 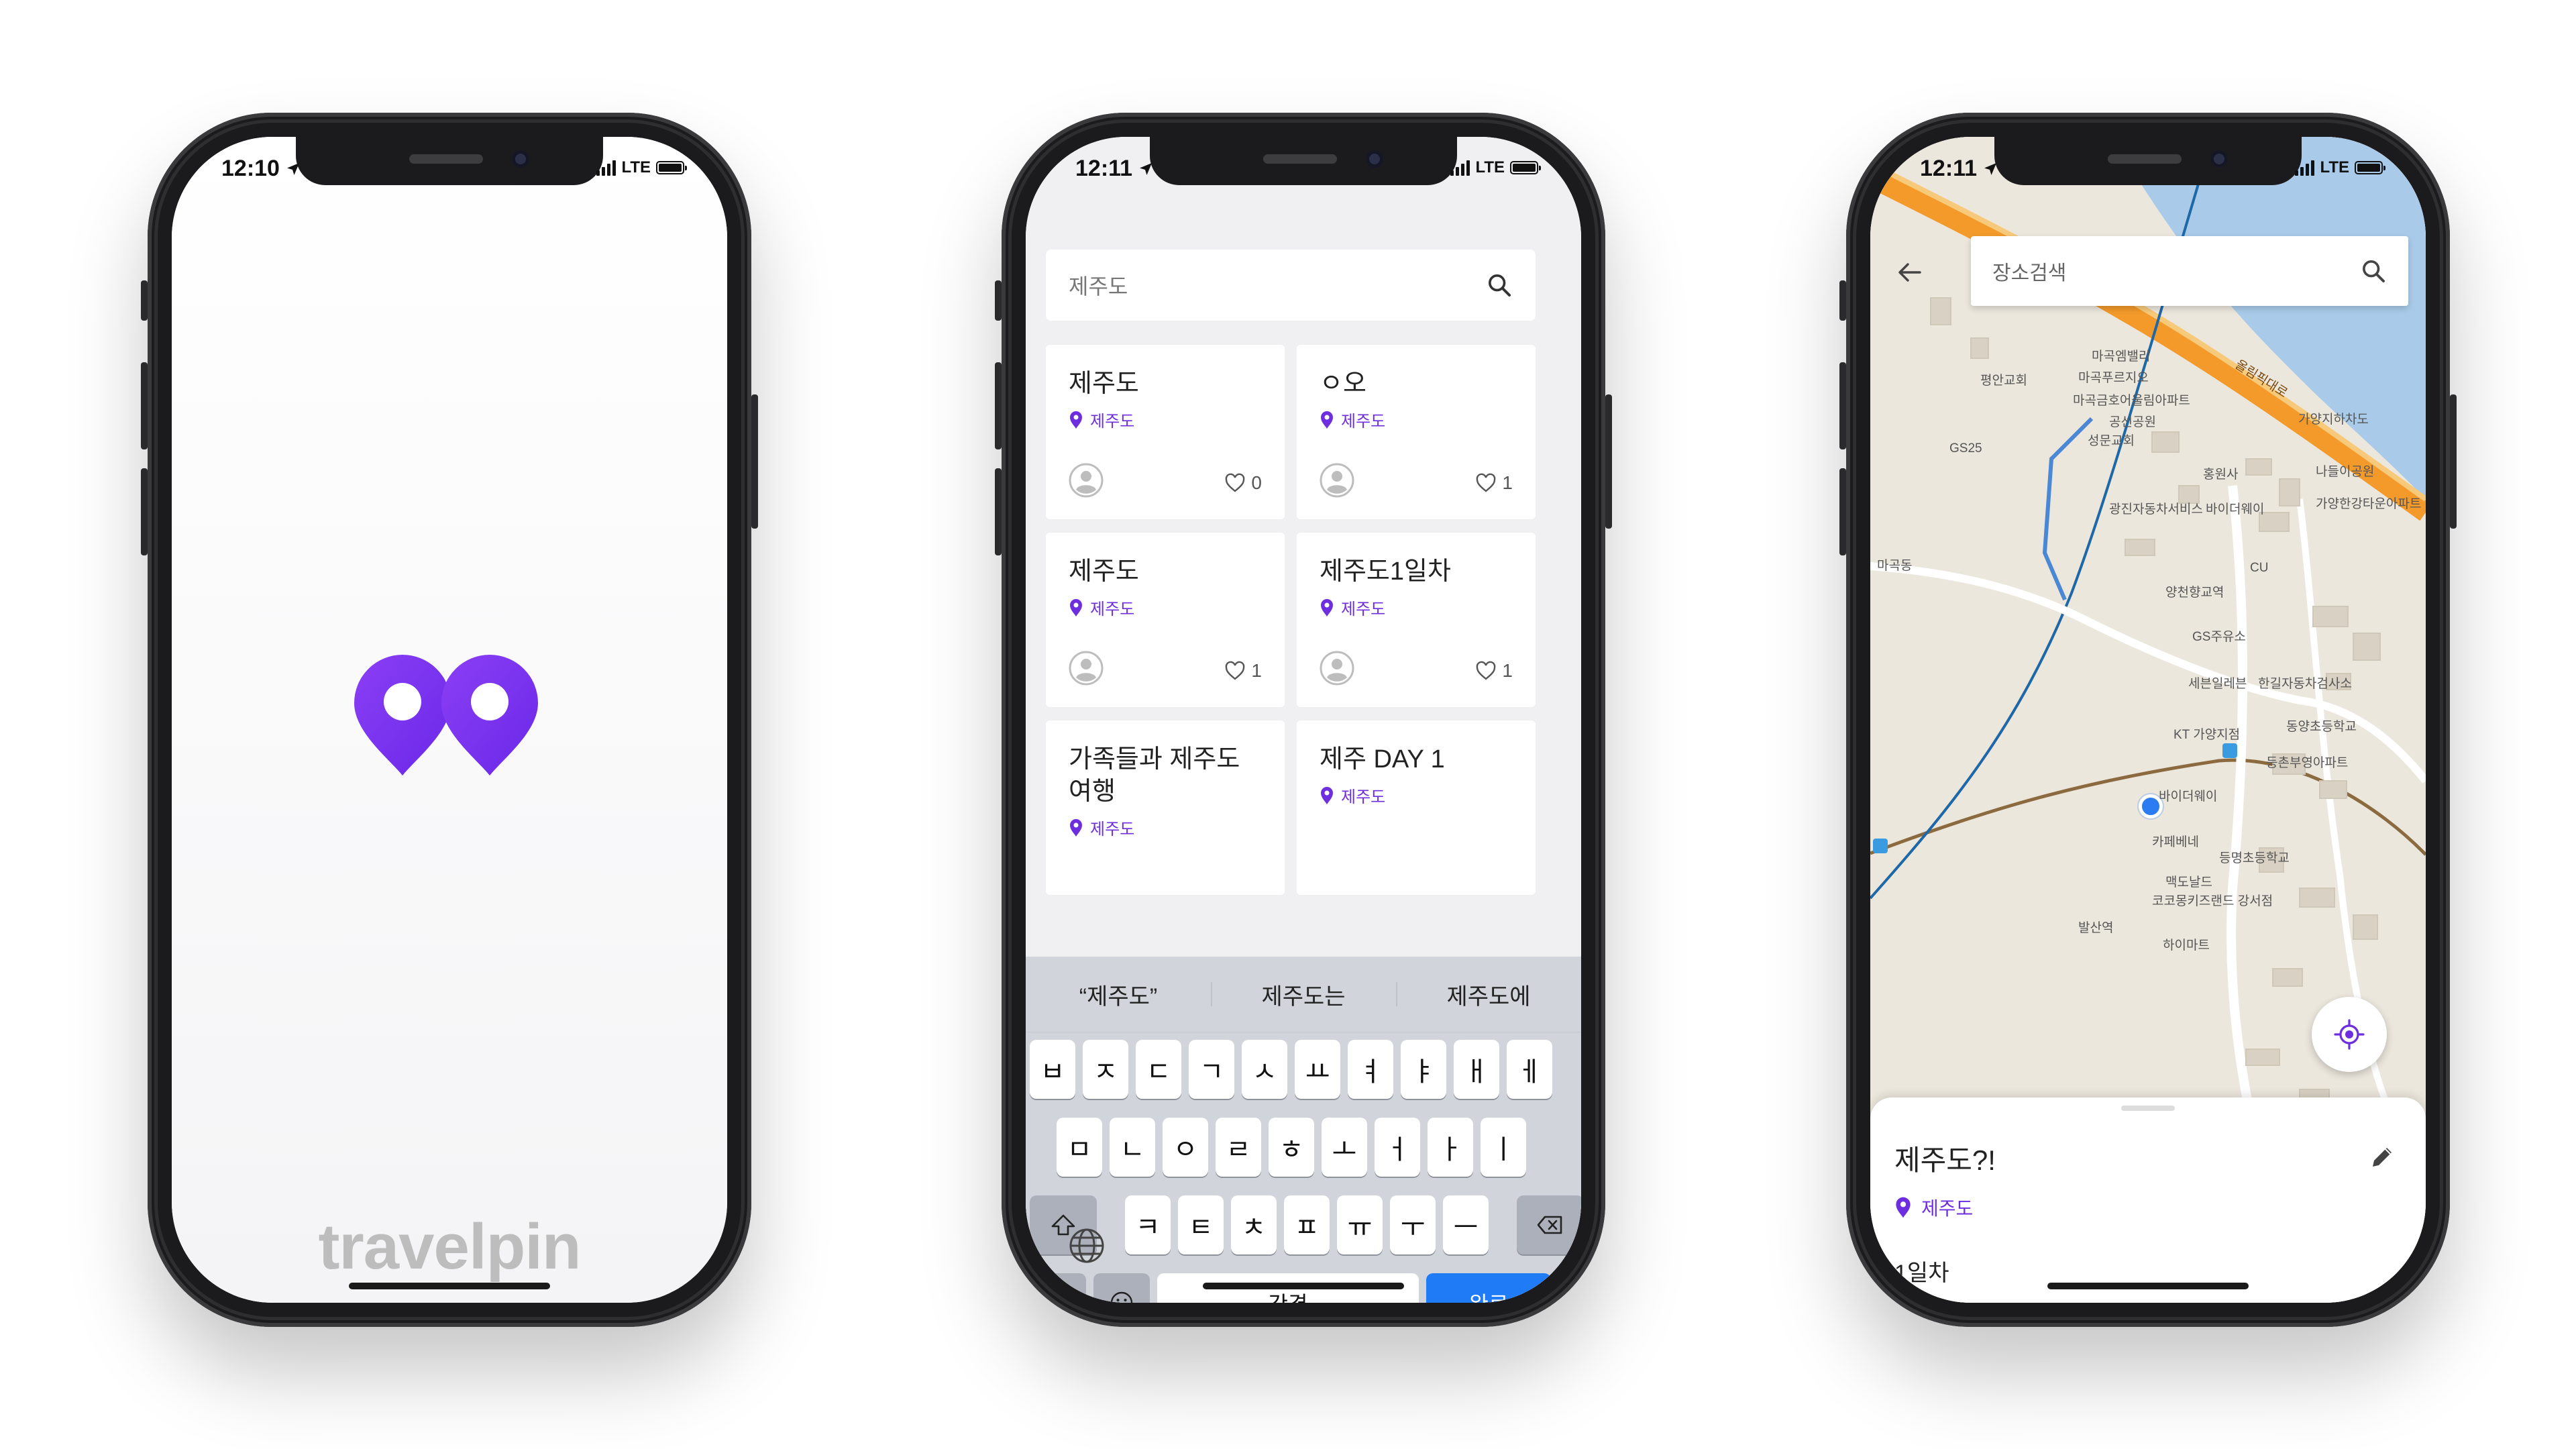 I want to click on map-label: 마곡동, so click(x=1895, y=566).